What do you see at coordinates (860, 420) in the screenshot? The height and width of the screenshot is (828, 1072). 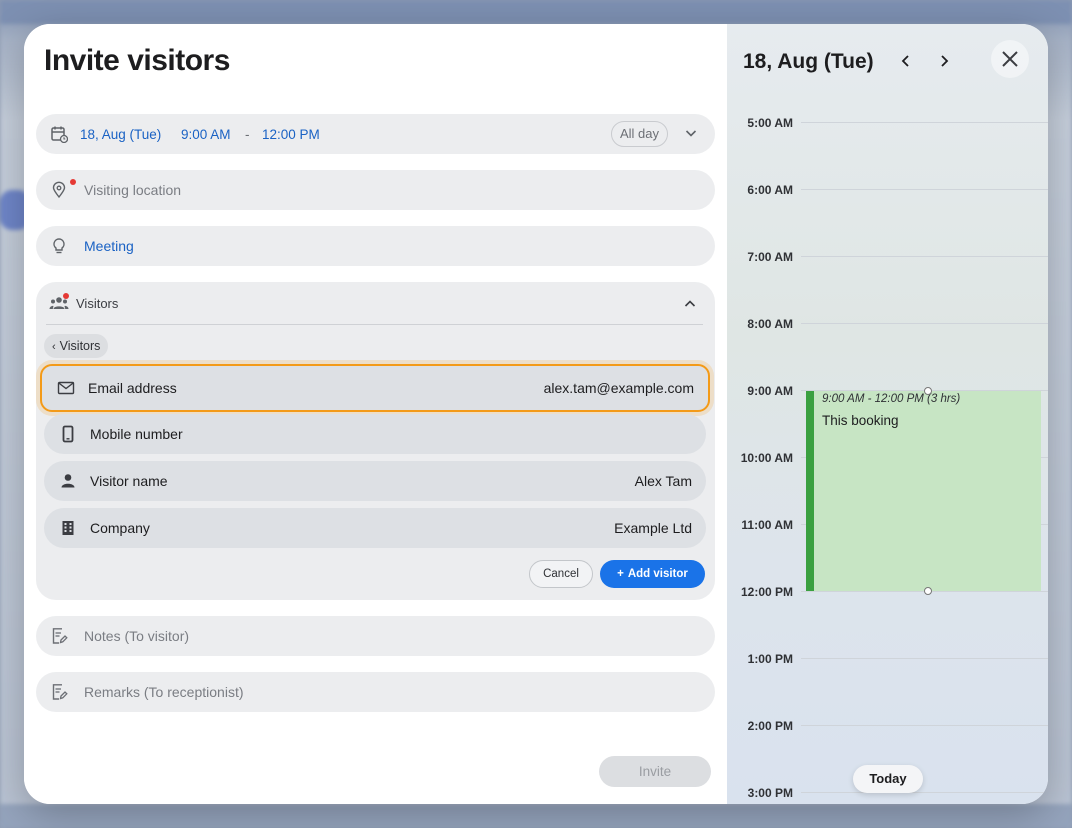 I see `booking-name: This booking` at bounding box center [860, 420].